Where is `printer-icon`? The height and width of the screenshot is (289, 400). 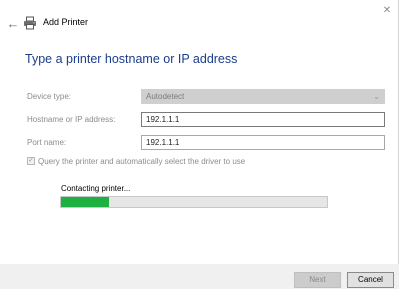 printer-icon is located at coordinates (30, 23).